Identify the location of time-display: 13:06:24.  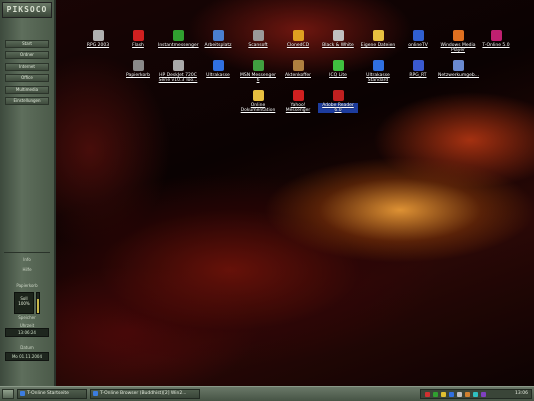
(27, 332).